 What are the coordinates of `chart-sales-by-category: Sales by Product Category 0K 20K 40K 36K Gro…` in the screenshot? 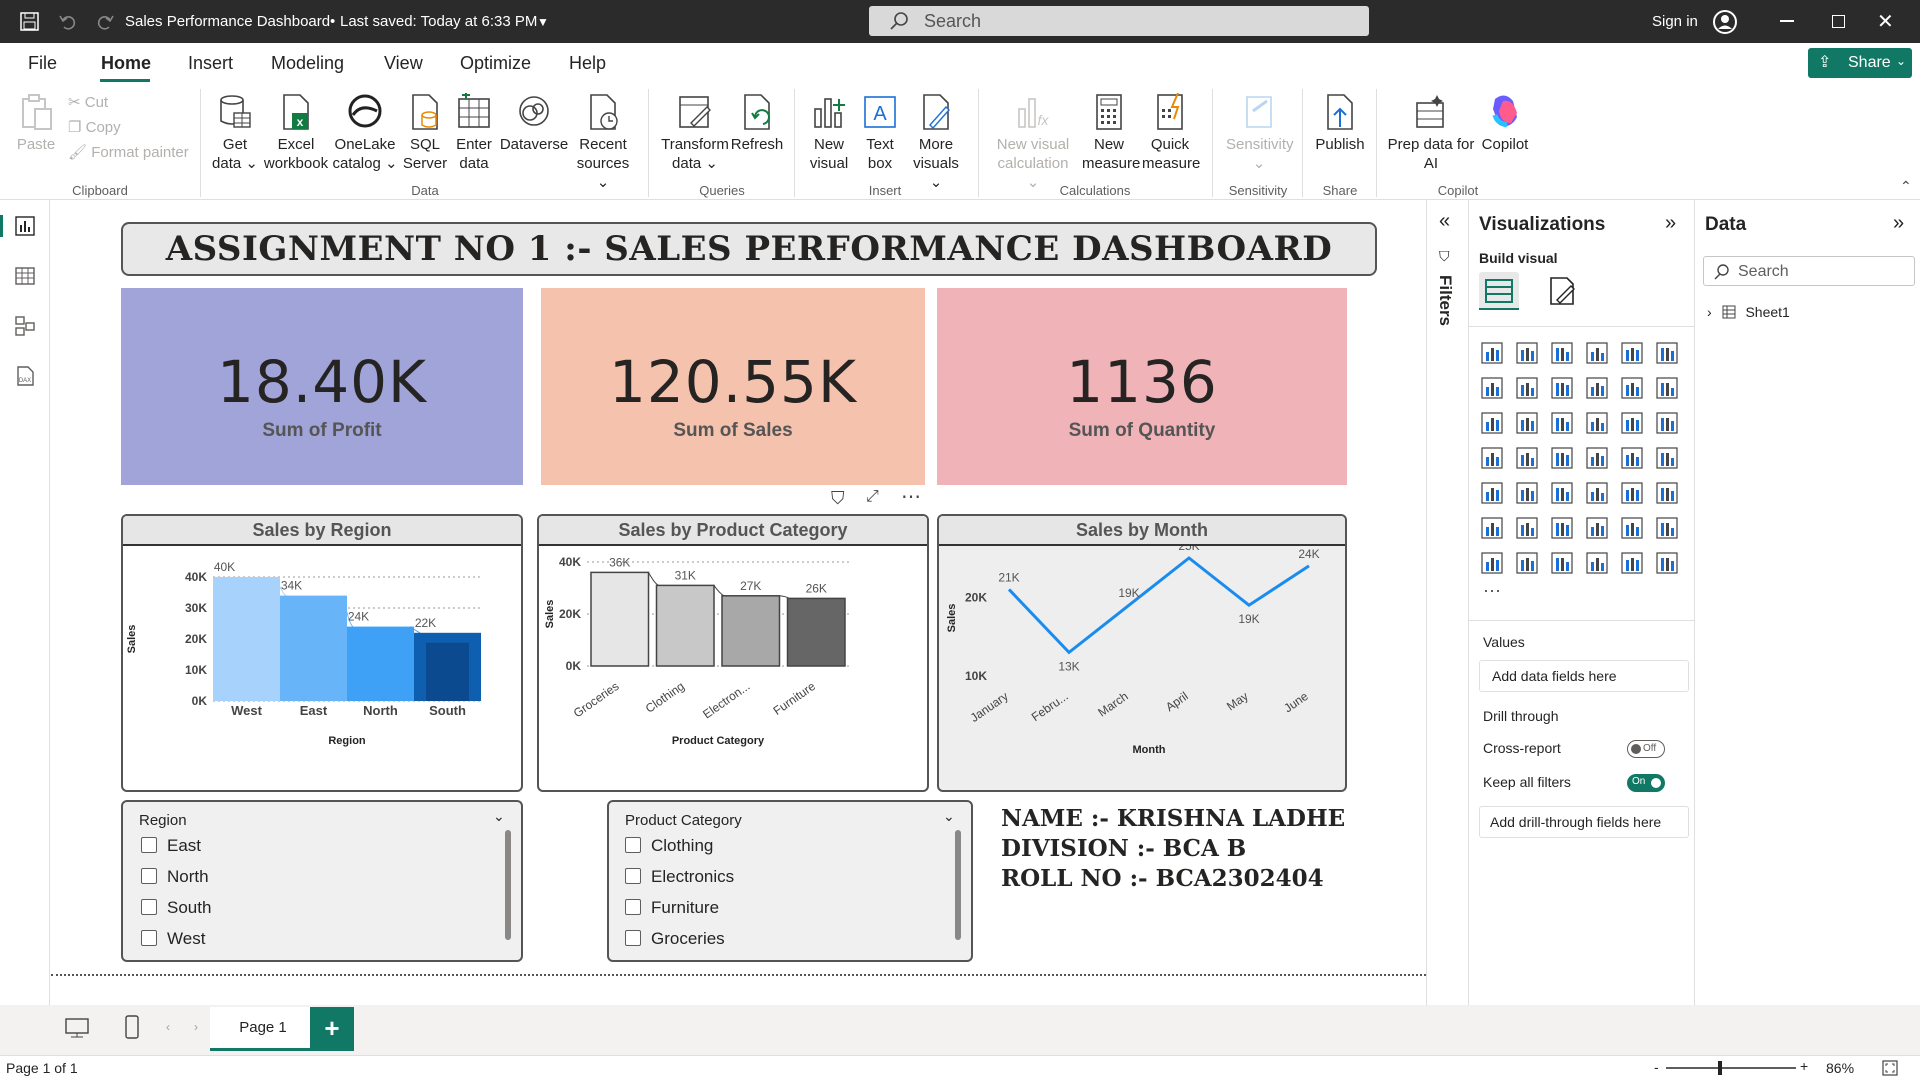 It's located at (733, 653).